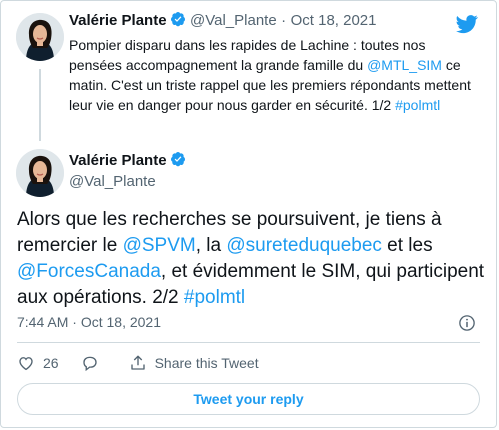 The image size is (499, 430). What do you see at coordinates (248, 342) in the screenshot?
I see `divider` at bounding box center [248, 342].